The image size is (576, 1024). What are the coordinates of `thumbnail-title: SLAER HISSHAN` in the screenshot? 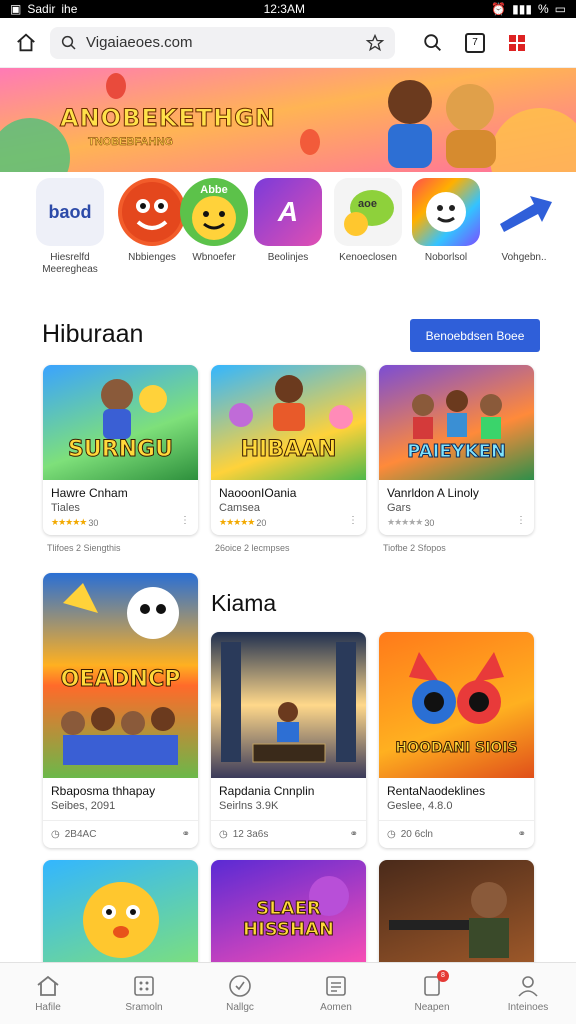 It's located at (289, 919).